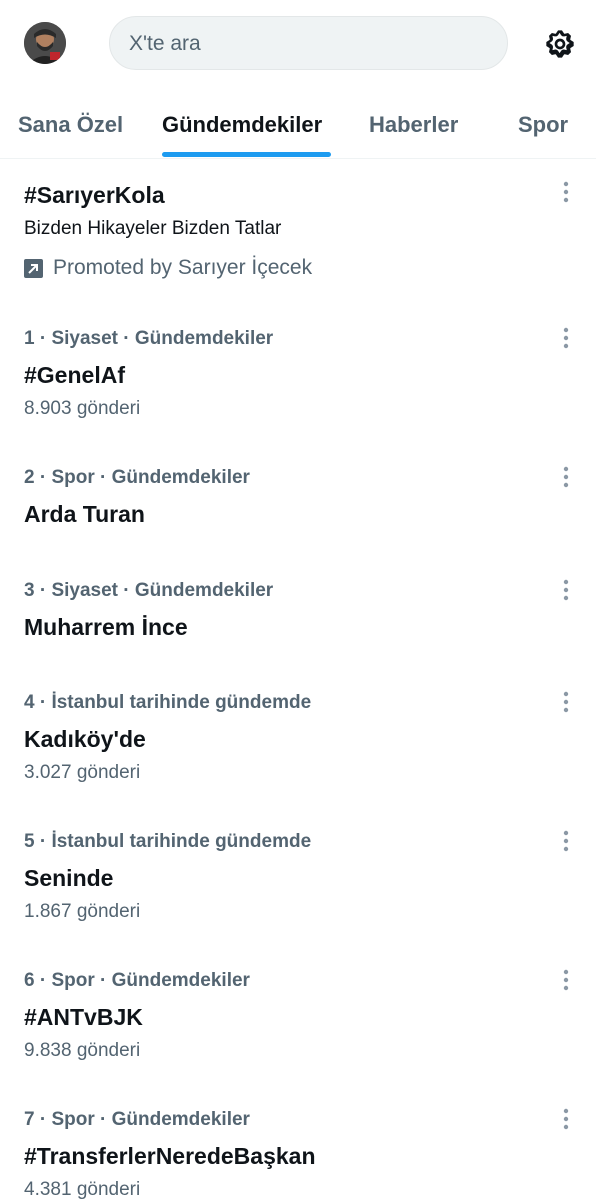 The height and width of the screenshot is (1201, 596). What do you see at coordinates (149, 590) in the screenshot?
I see `trend-meta: 3 · Siyaset · Gündemdekiler` at bounding box center [149, 590].